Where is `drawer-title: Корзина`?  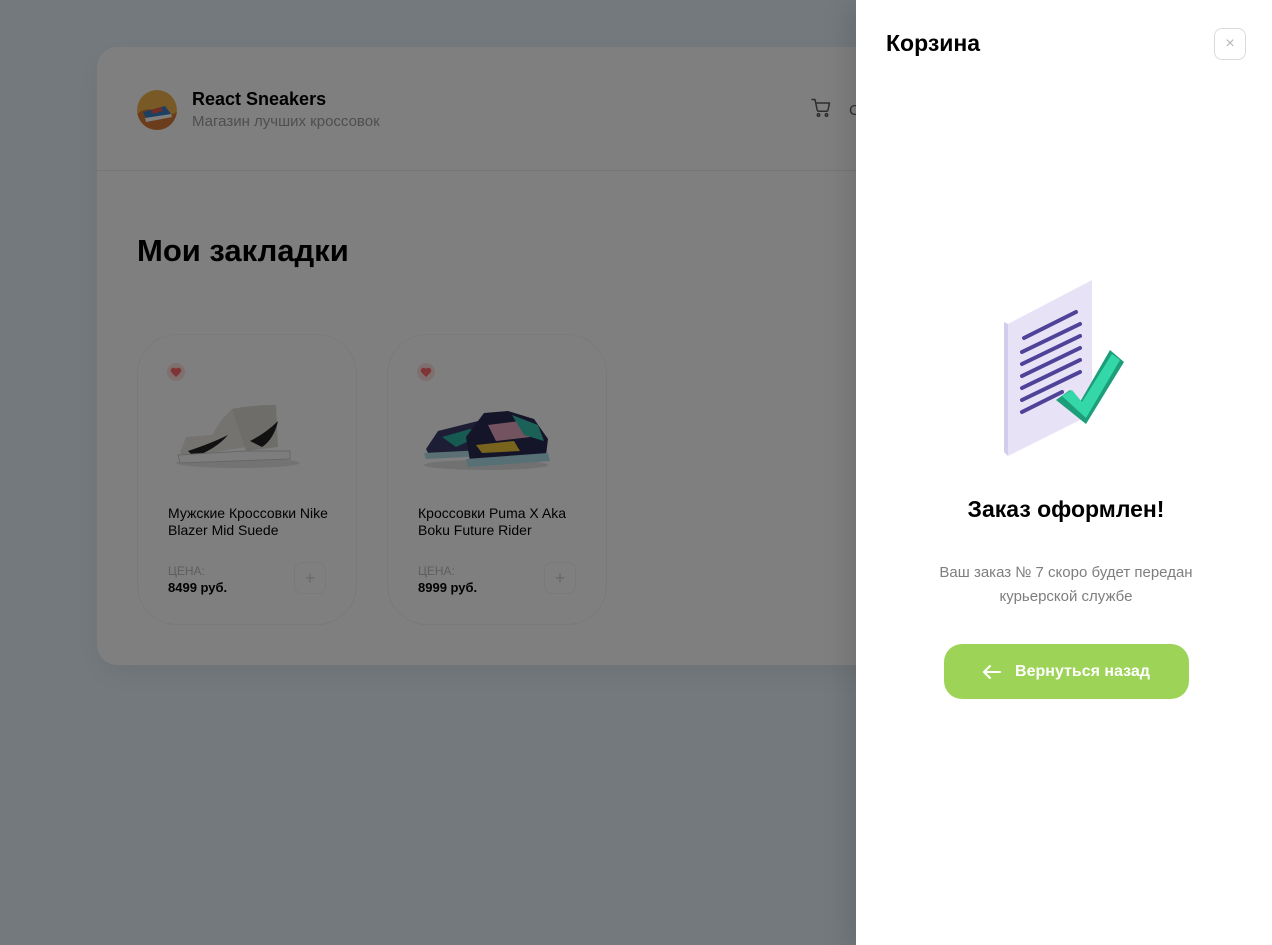 drawer-title: Корзина is located at coordinates (933, 43).